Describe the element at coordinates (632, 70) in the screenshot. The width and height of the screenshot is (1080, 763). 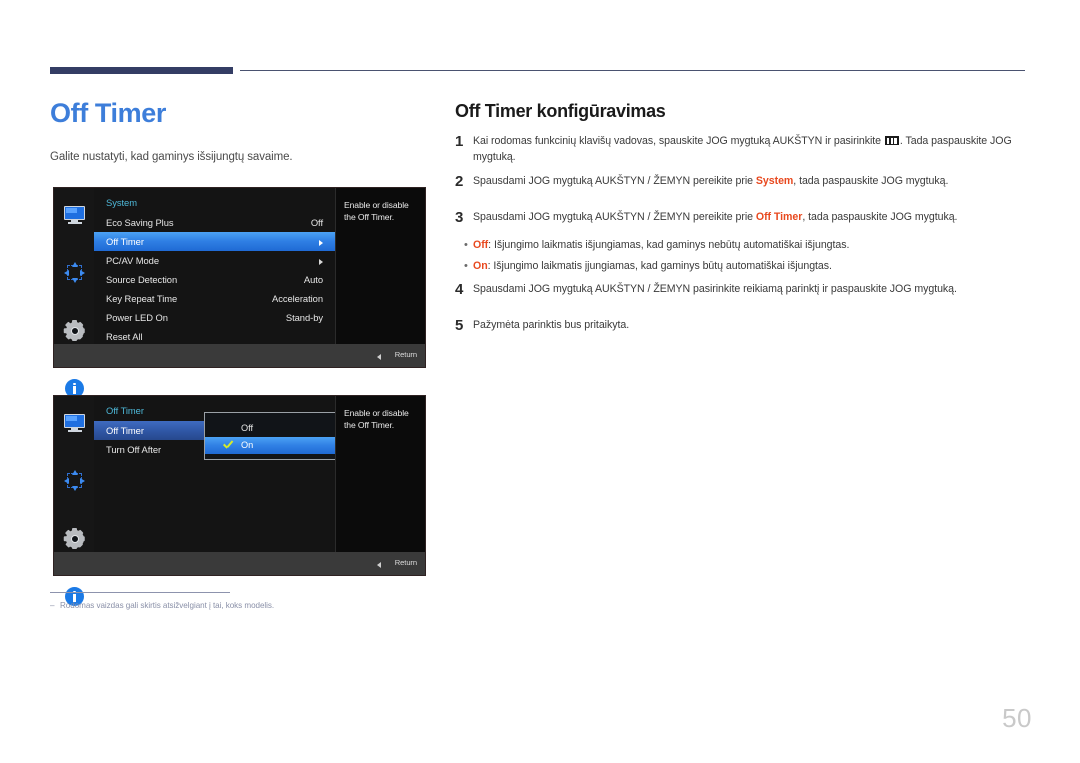
I see `header-thin-rule` at that location.